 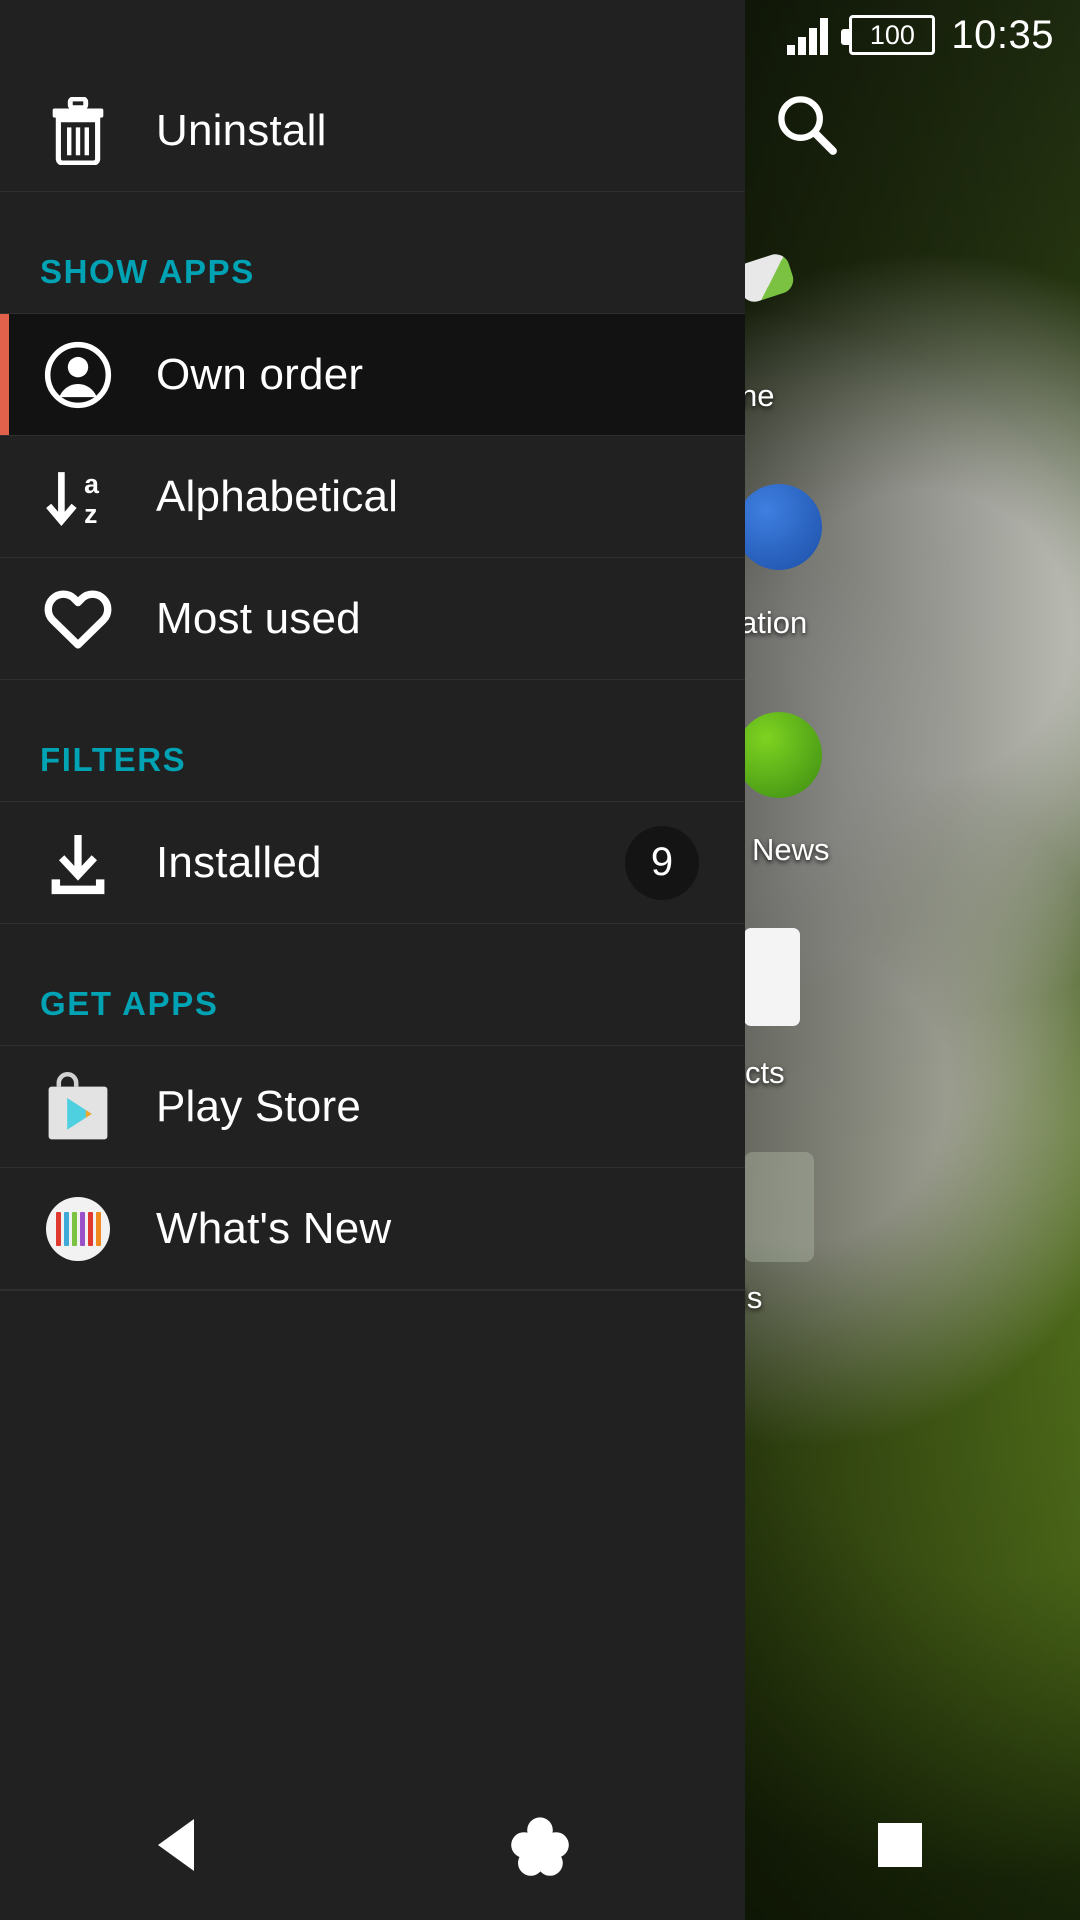 What do you see at coordinates (372, 985) in the screenshot?
I see `section-header-get-apps: GET APPS` at bounding box center [372, 985].